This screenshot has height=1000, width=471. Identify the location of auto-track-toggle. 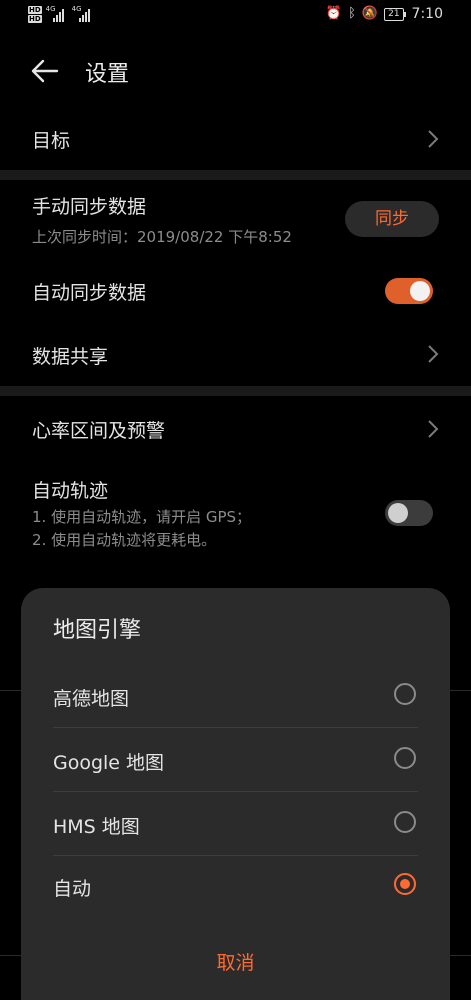
(409, 513).